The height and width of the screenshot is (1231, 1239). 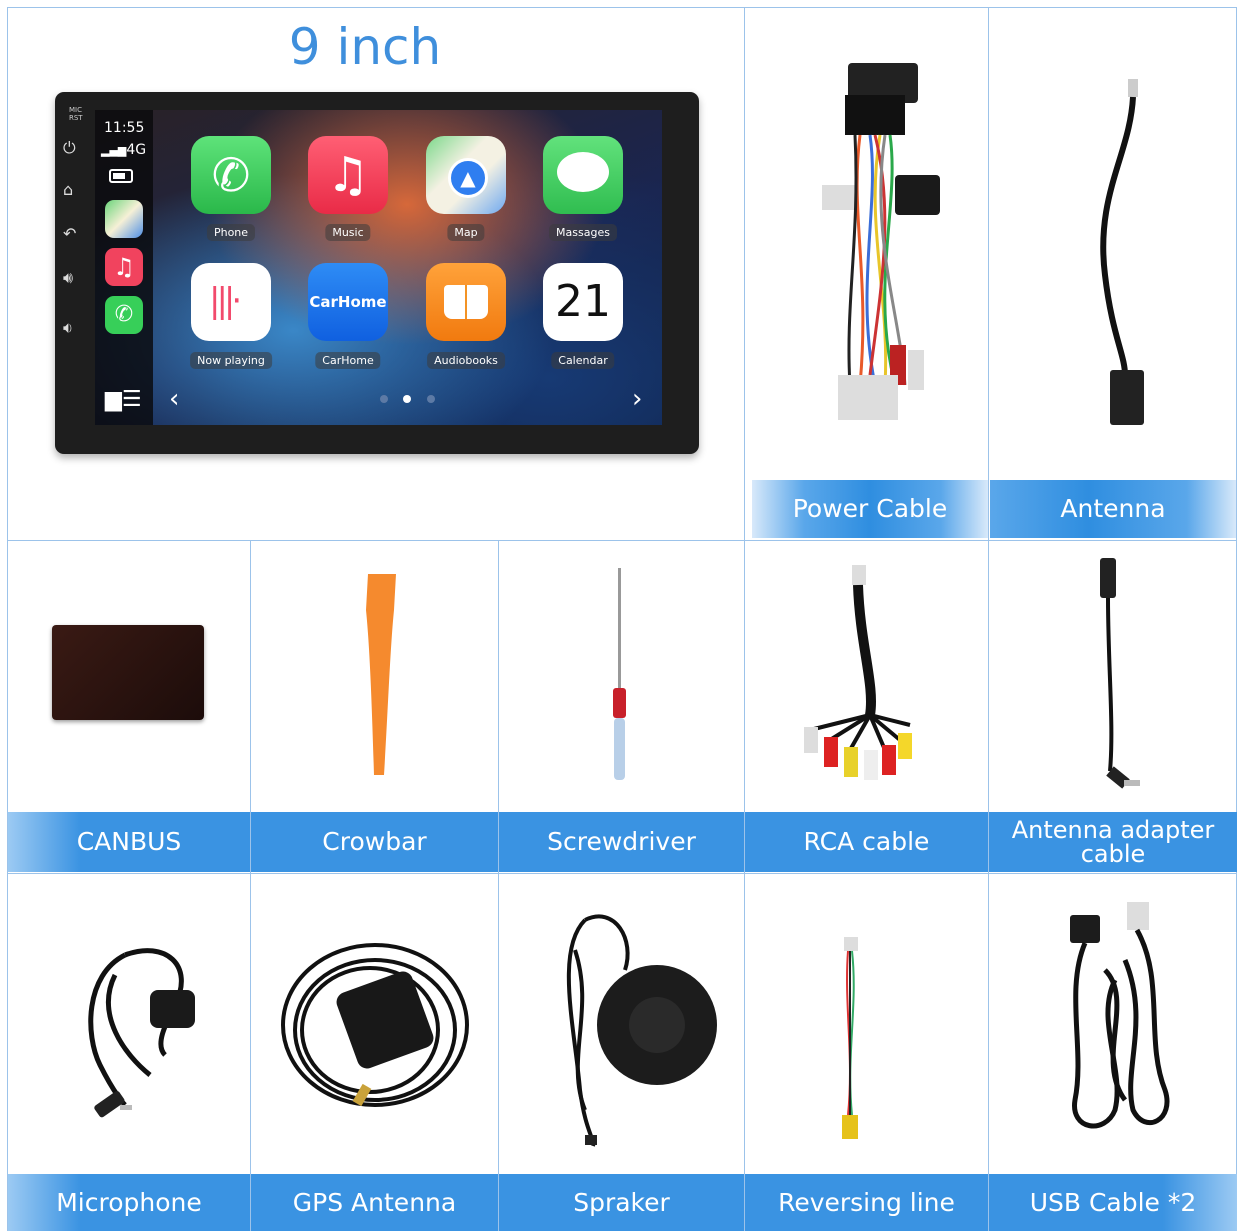 What do you see at coordinates (374, 1202) in the screenshot?
I see `label-gps-antenna: GPS Antenna` at bounding box center [374, 1202].